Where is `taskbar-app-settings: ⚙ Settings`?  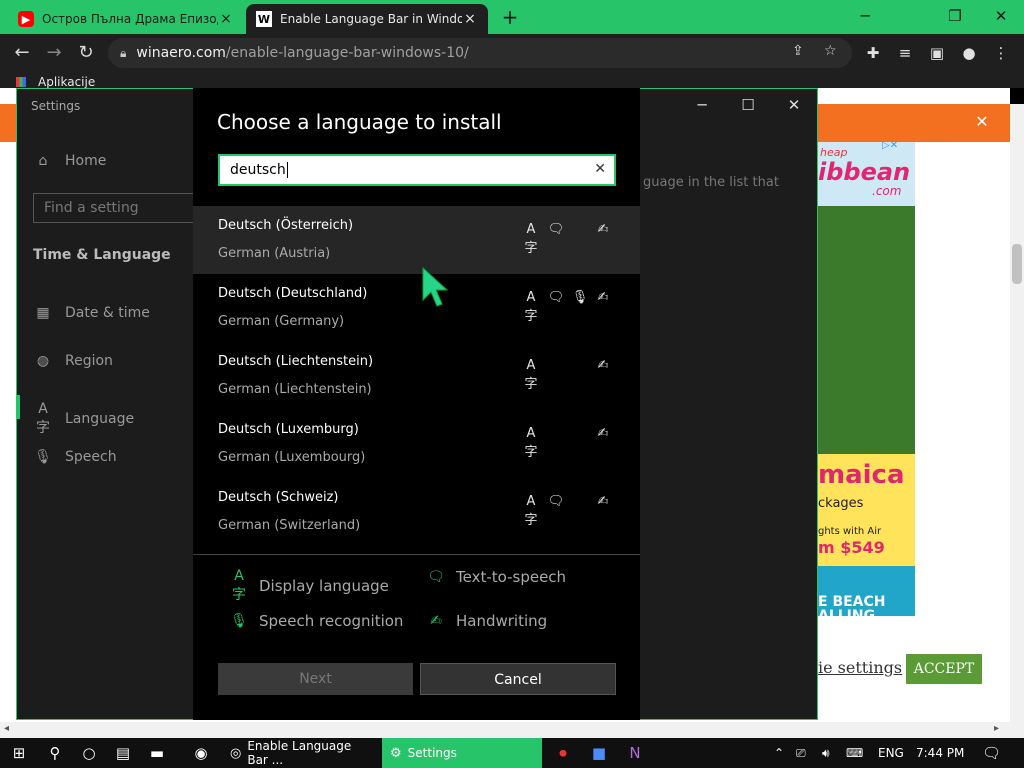 taskbar-app-settings: ⚙ Settings is located at coordinates (462, 753).